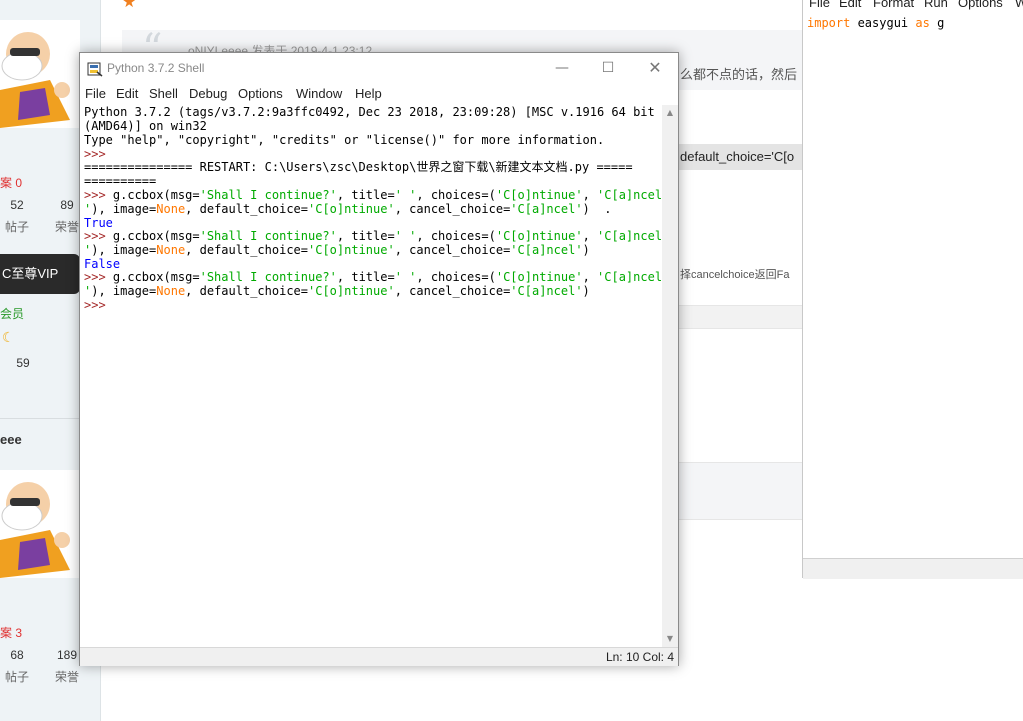  I want to click on code-text: g, so click(937, 23).